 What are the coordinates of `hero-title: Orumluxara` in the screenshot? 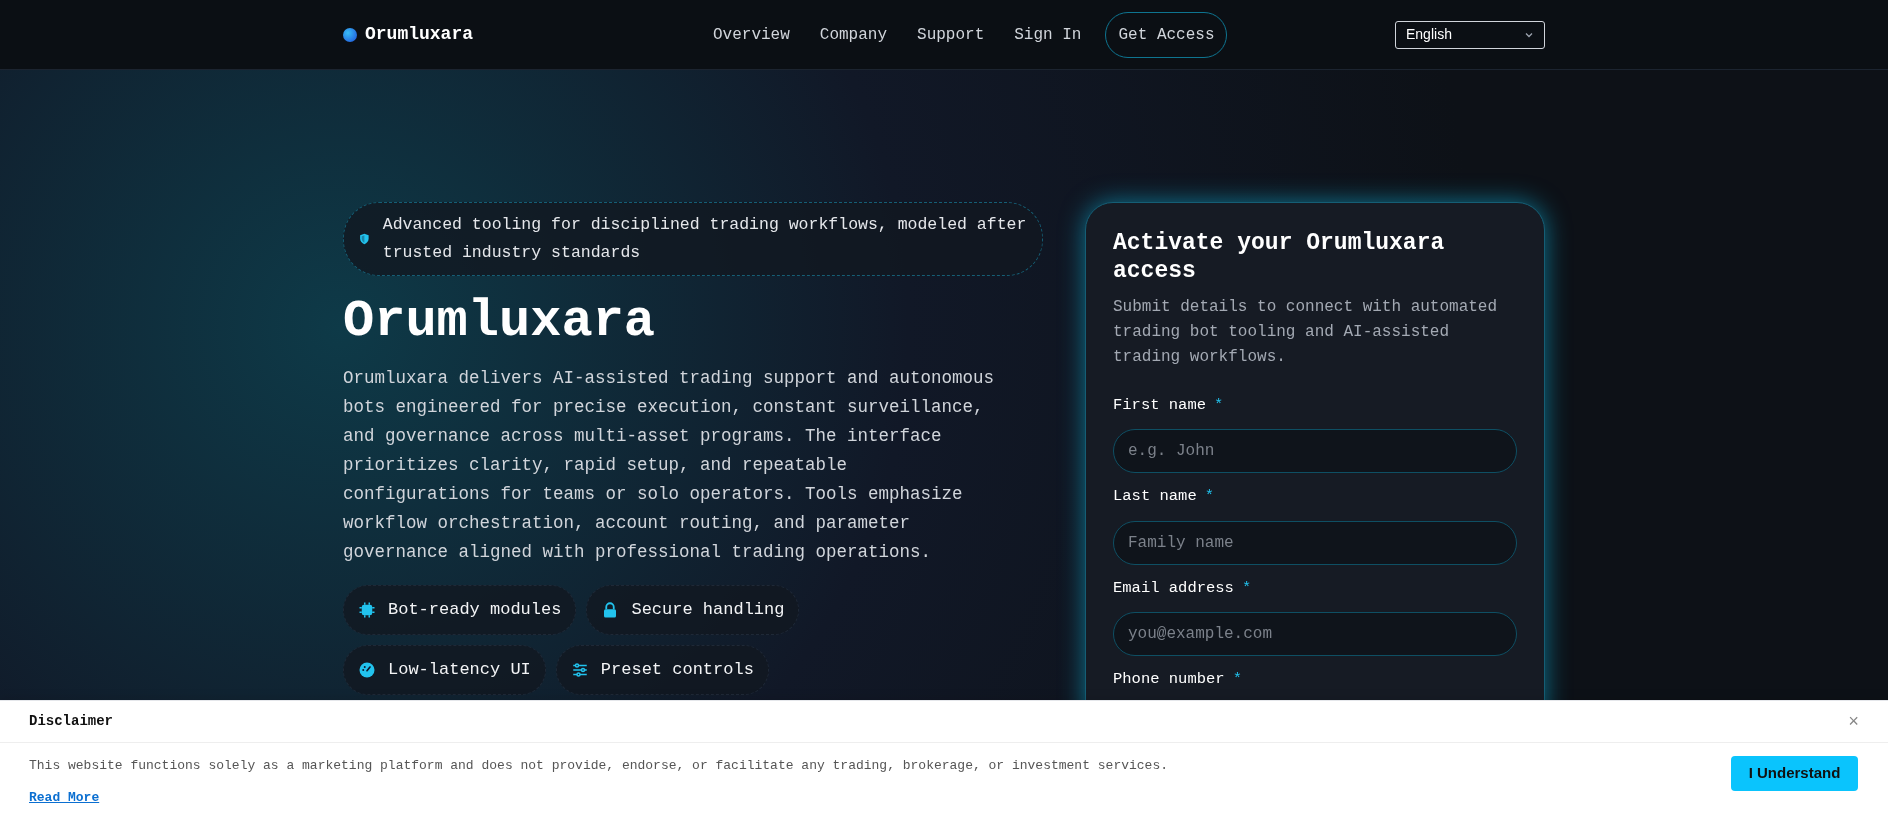 It's located at (500, 322).